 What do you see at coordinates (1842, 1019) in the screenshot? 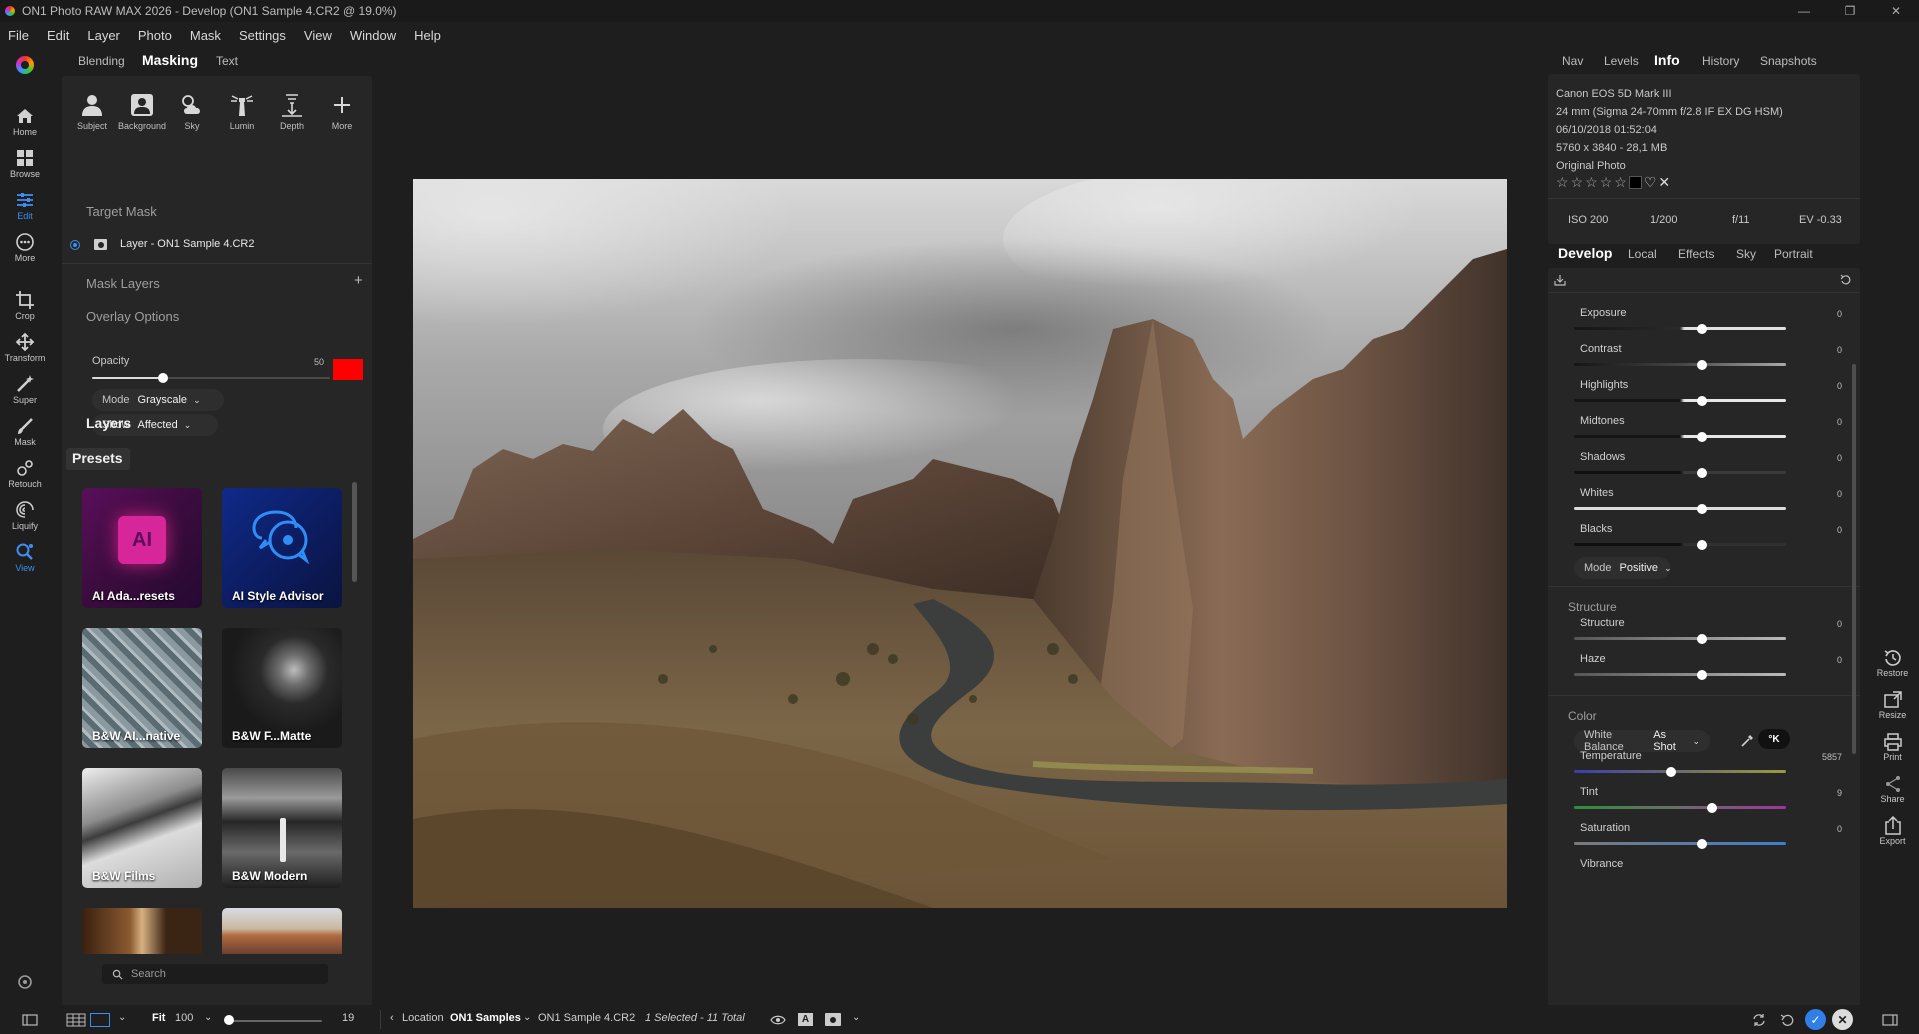
I see `cancel-button: ✕` at bounding box center [1842, 1019].